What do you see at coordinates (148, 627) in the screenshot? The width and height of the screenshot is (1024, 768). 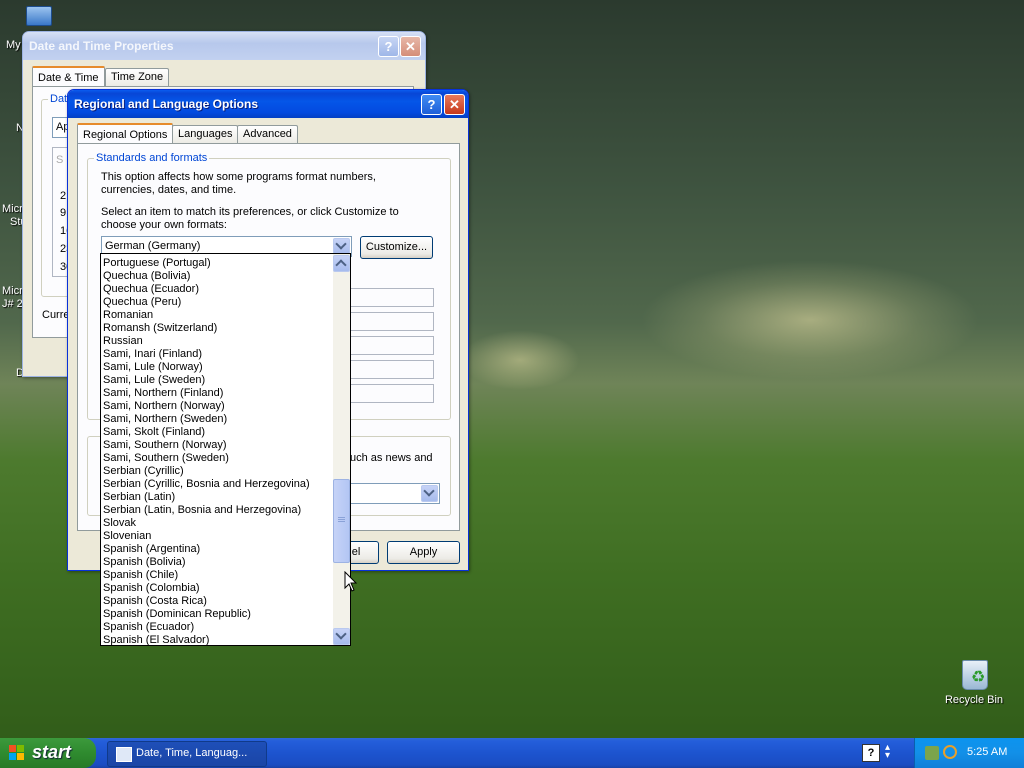 I see `dropdown-item: Spanish (Ecuador)` at bounding box center [148, 627].